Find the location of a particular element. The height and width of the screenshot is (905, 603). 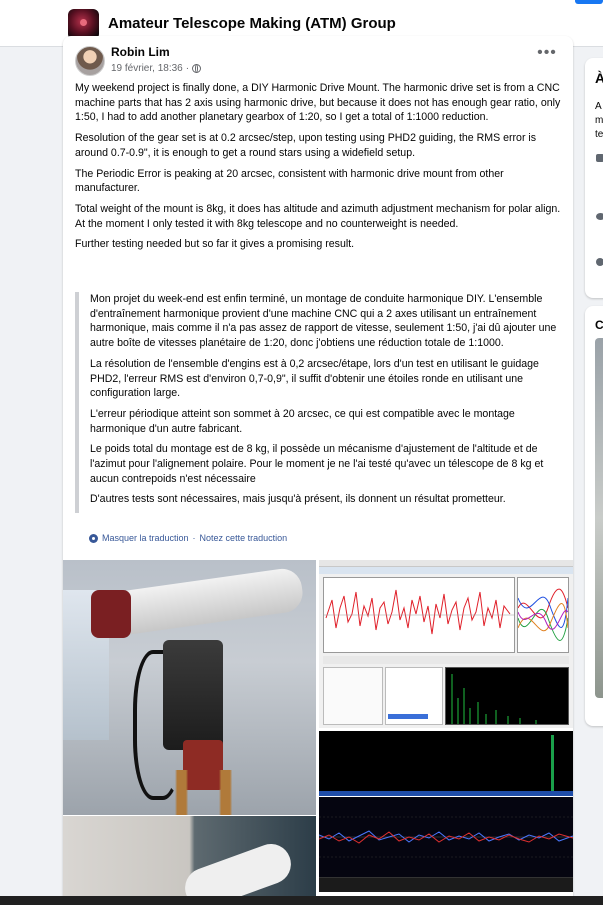

photo-pec-software is located at coordinates (446, 644).